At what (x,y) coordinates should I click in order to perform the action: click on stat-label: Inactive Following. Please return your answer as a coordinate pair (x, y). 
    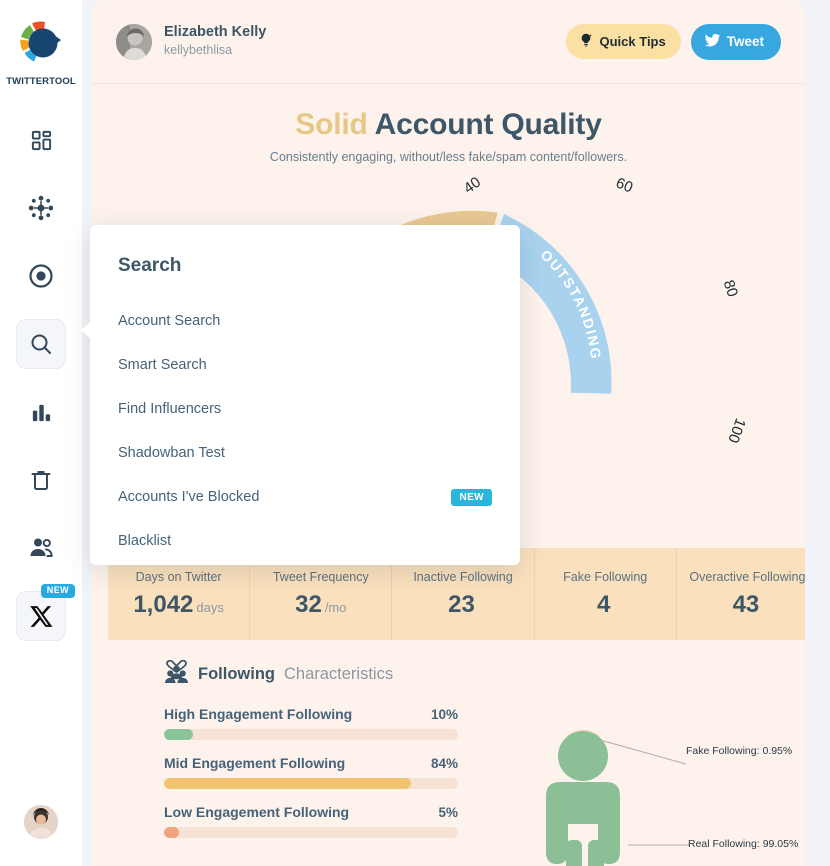
    Looking at the image, I should click on (463, 576).